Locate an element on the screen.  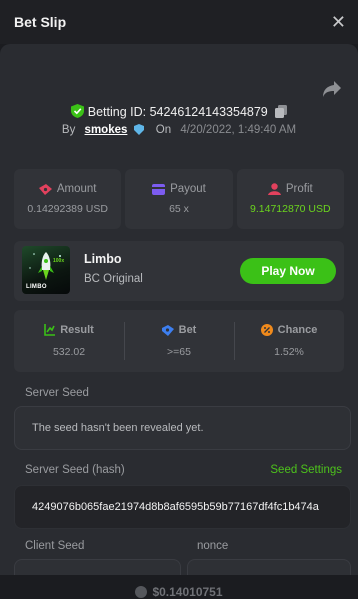
bet-author-row: By smokes On 4/20/2022, 1:49:40 AM is located at coordinates (179, 130).